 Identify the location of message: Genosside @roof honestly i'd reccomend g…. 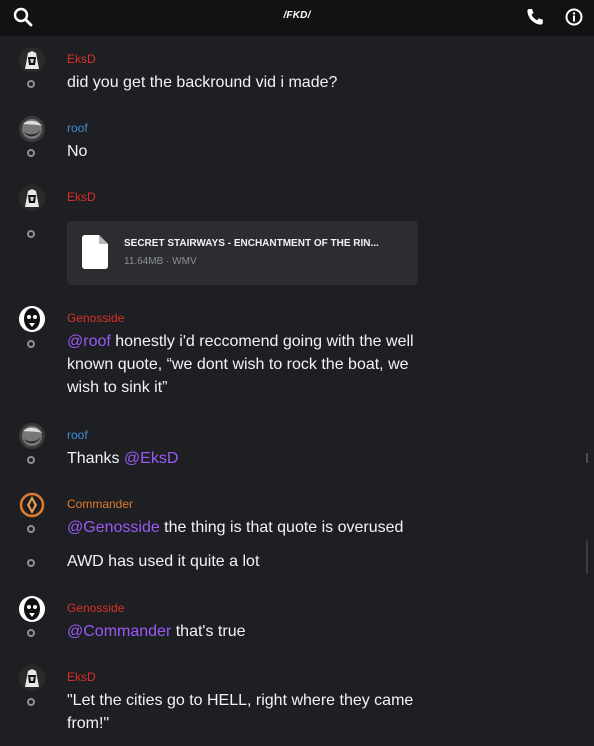
(297, 356).